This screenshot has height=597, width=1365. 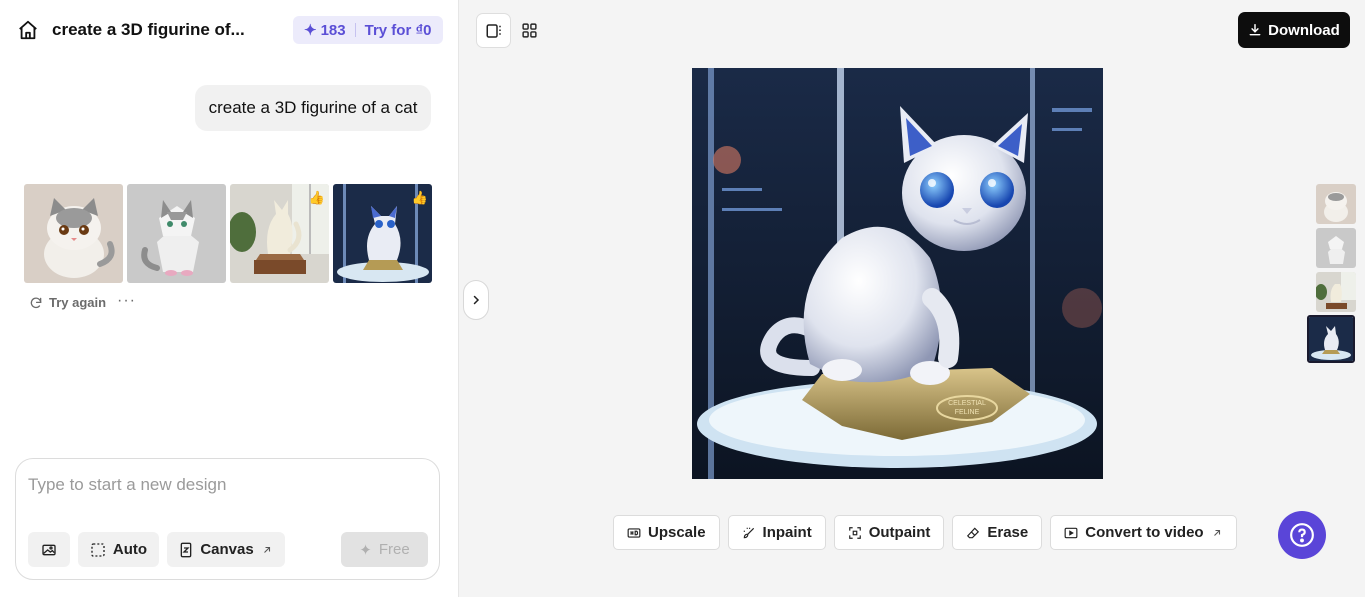 What do you see at coordinates (973, 532) in the screenshot?
I see `eraser-icon` at bounding box center [973, 532].